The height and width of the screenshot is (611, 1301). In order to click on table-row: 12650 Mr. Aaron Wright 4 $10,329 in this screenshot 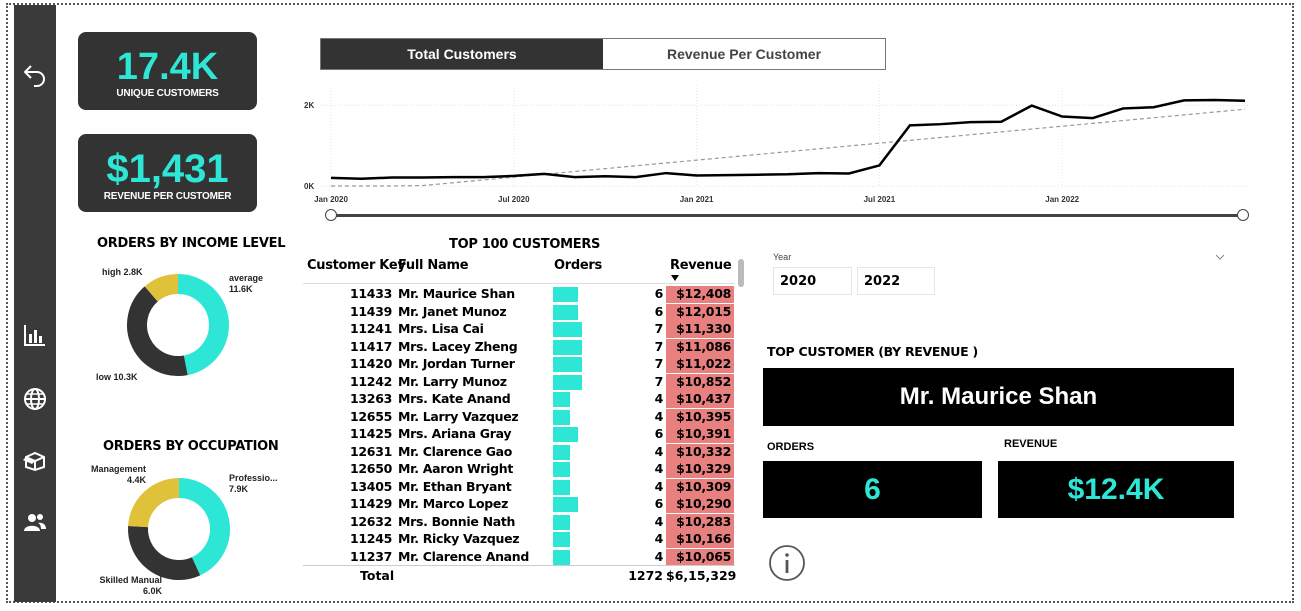, I will do `click(519, 470)`.